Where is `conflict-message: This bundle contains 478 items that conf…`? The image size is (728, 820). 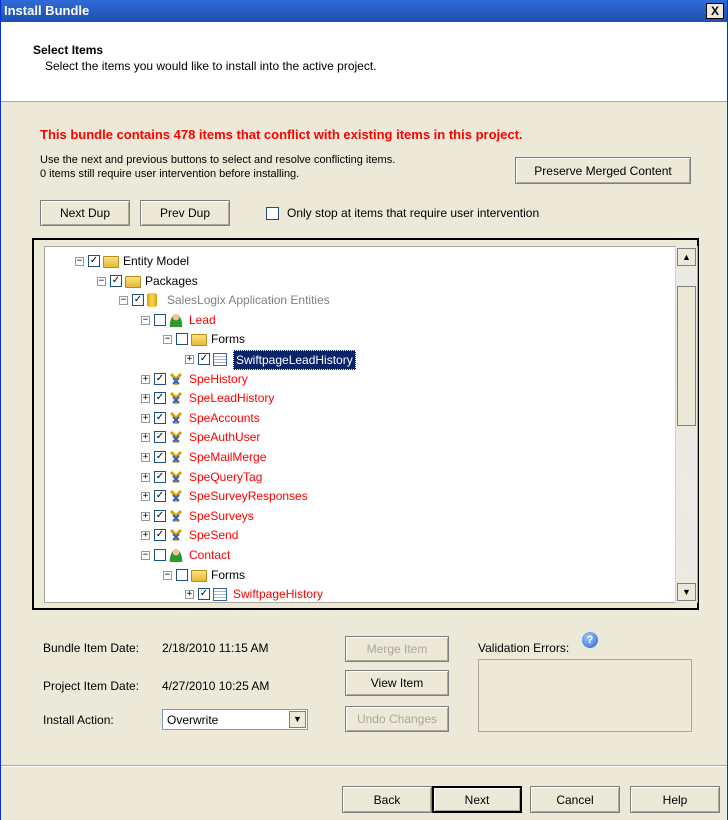 conflict-message: This bundle contains 478 items that conf… is located at coordinates (281, 134).